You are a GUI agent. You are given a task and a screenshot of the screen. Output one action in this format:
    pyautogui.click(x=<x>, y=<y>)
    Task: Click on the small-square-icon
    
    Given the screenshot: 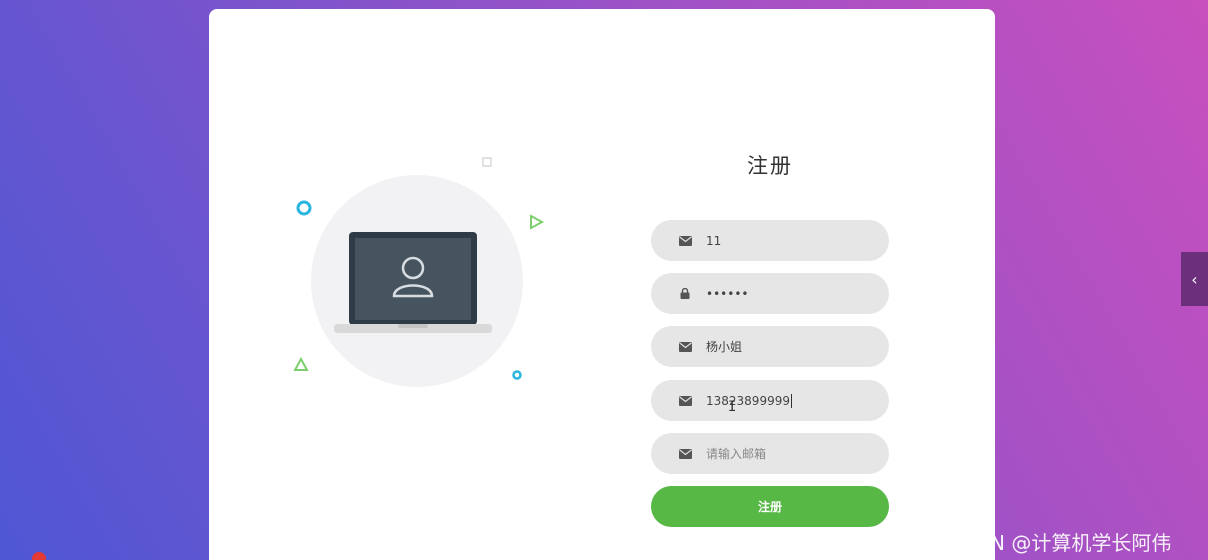 What is the action you would take?
    pyautogui.click(x=487, y=162)
    